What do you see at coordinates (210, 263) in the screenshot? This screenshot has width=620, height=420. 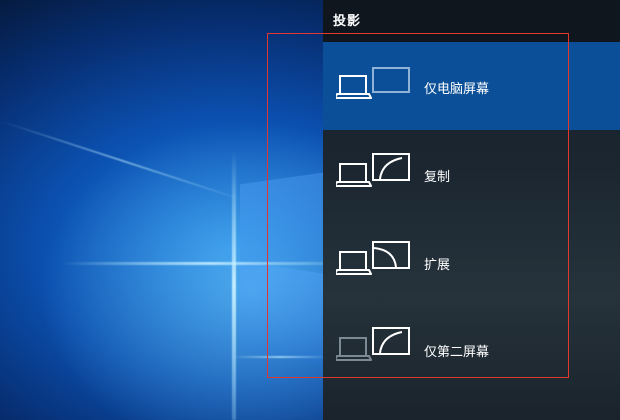 I see `wallpaper-beam-horizontal` at bounding box center [210, 263].